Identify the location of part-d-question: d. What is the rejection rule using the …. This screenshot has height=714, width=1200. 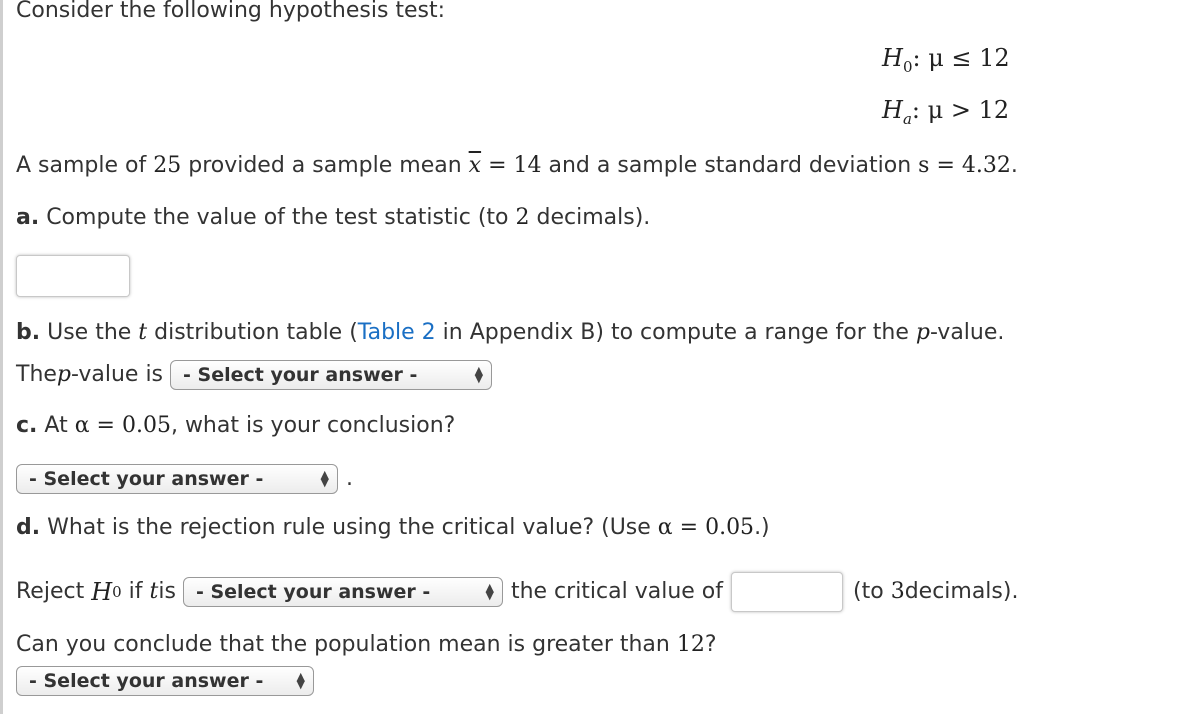
(393, 527).